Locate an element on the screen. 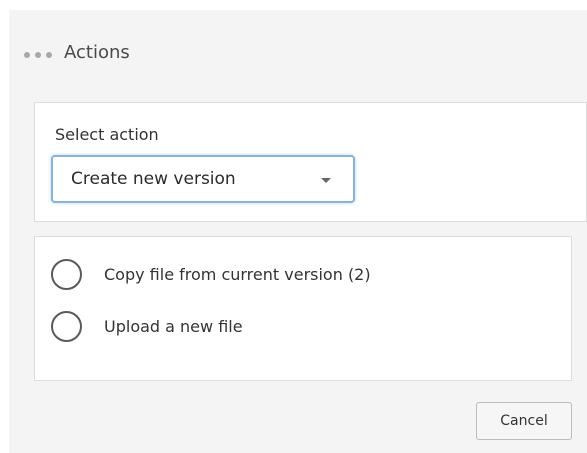 This screenshot has width=587, height=453. actions-header: Actions is located at coordinates (77, 52).